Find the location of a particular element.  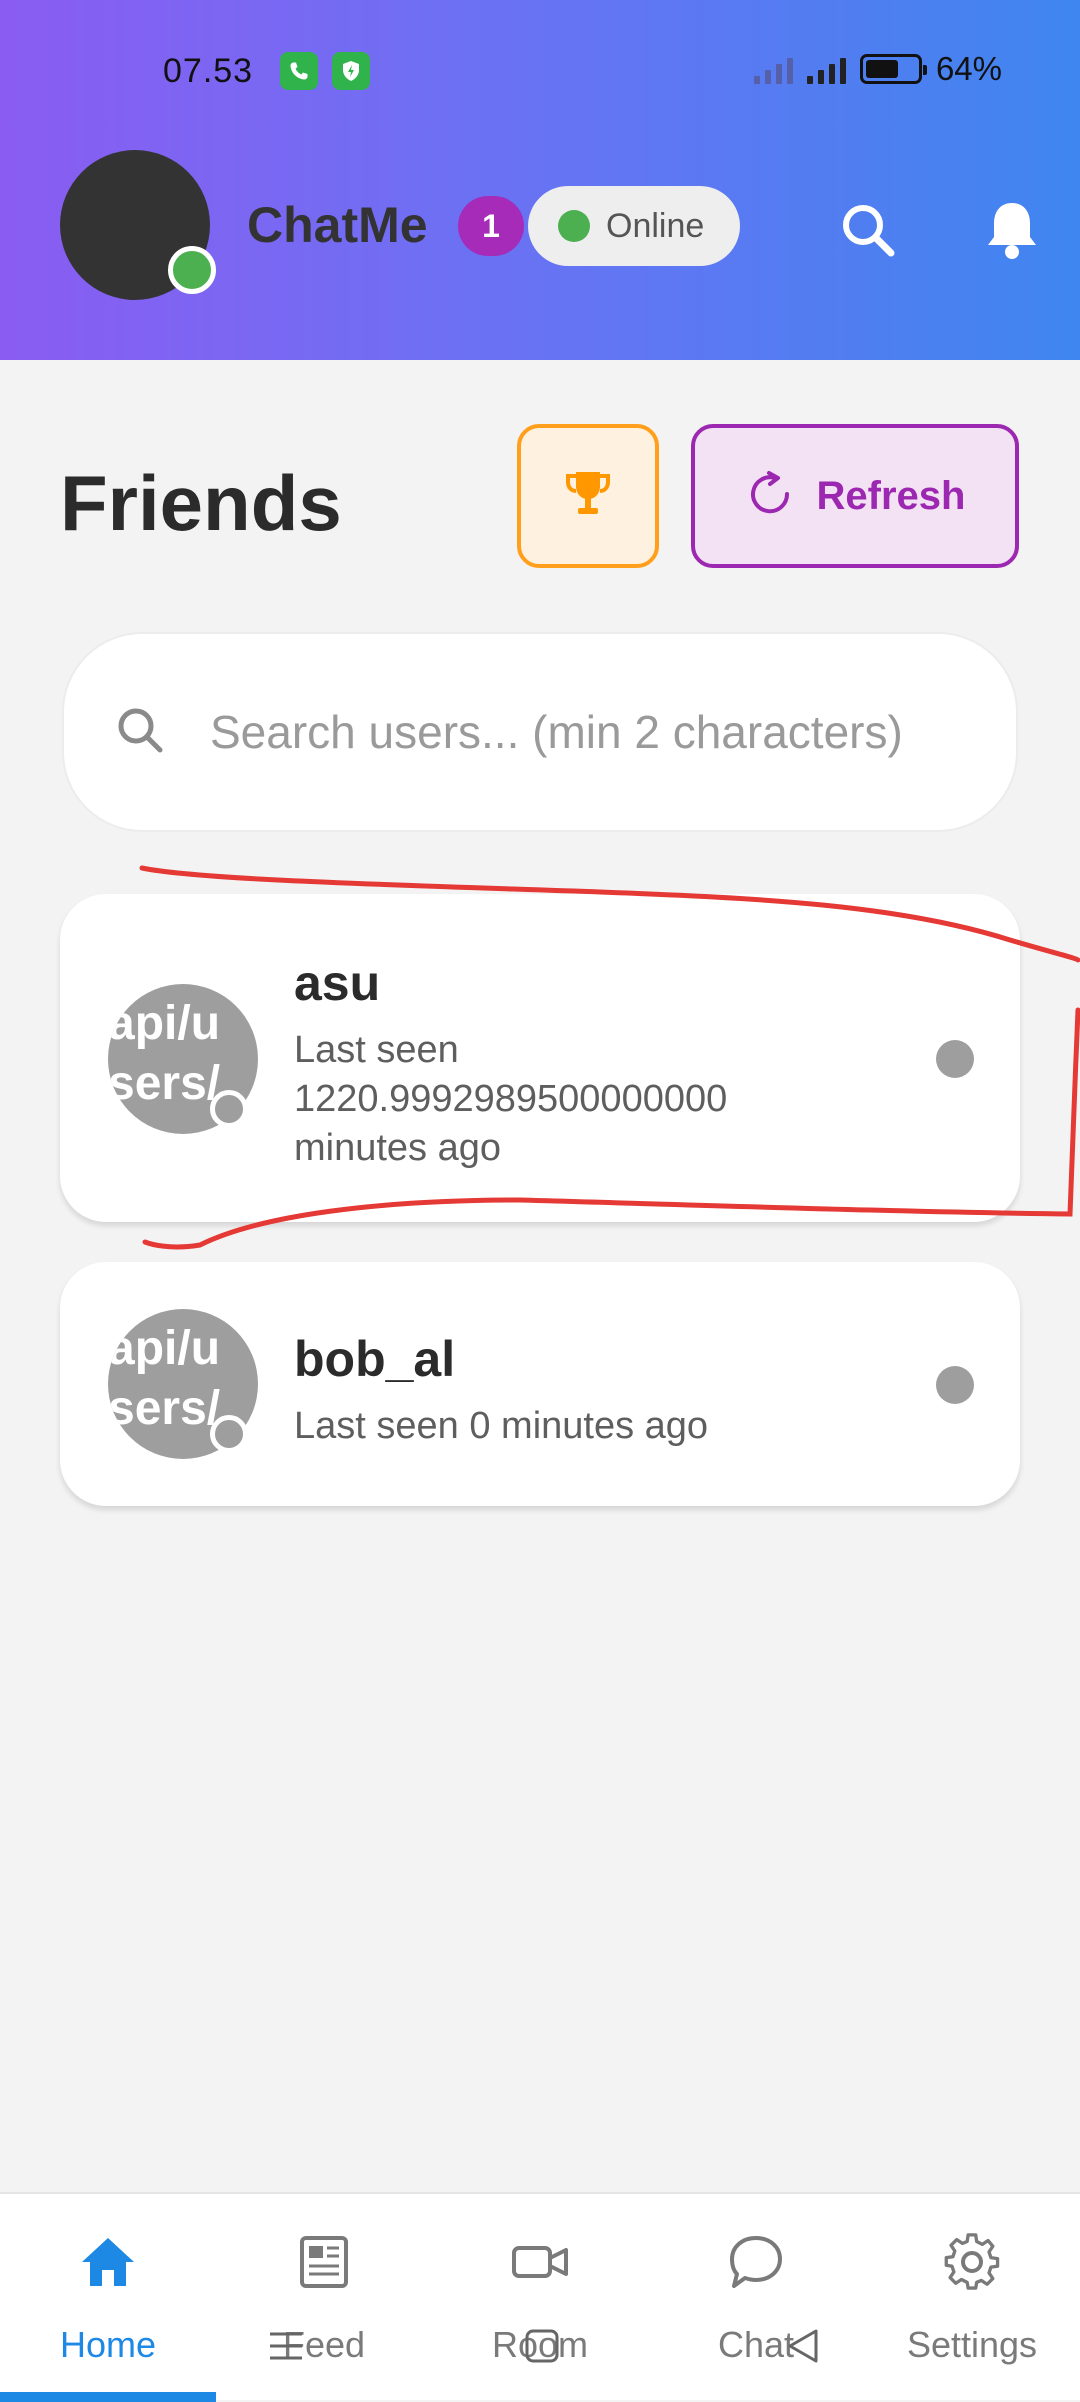

refresh-button: Refresh is located at coordinates (855, 496).